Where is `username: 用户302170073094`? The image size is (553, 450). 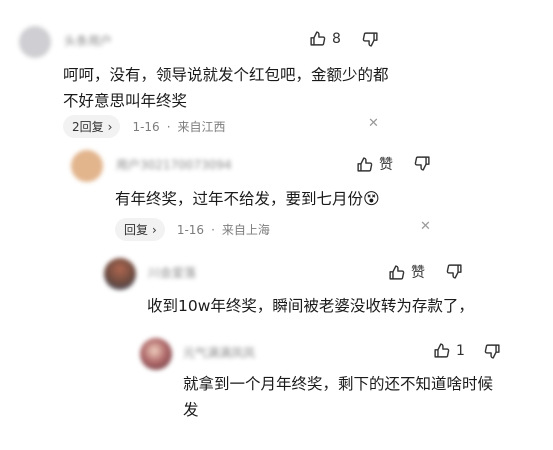 username: 用户302170073094 is located at coordinates (174, 164).